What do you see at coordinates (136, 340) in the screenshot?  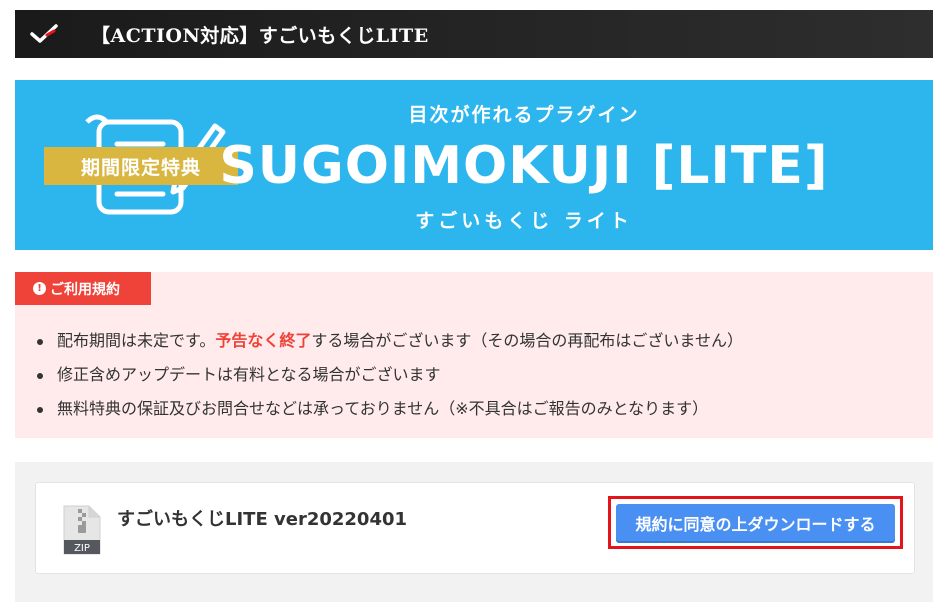 I see `terms-text: 配布期間は未定です。` at bounding box center [136, 340].